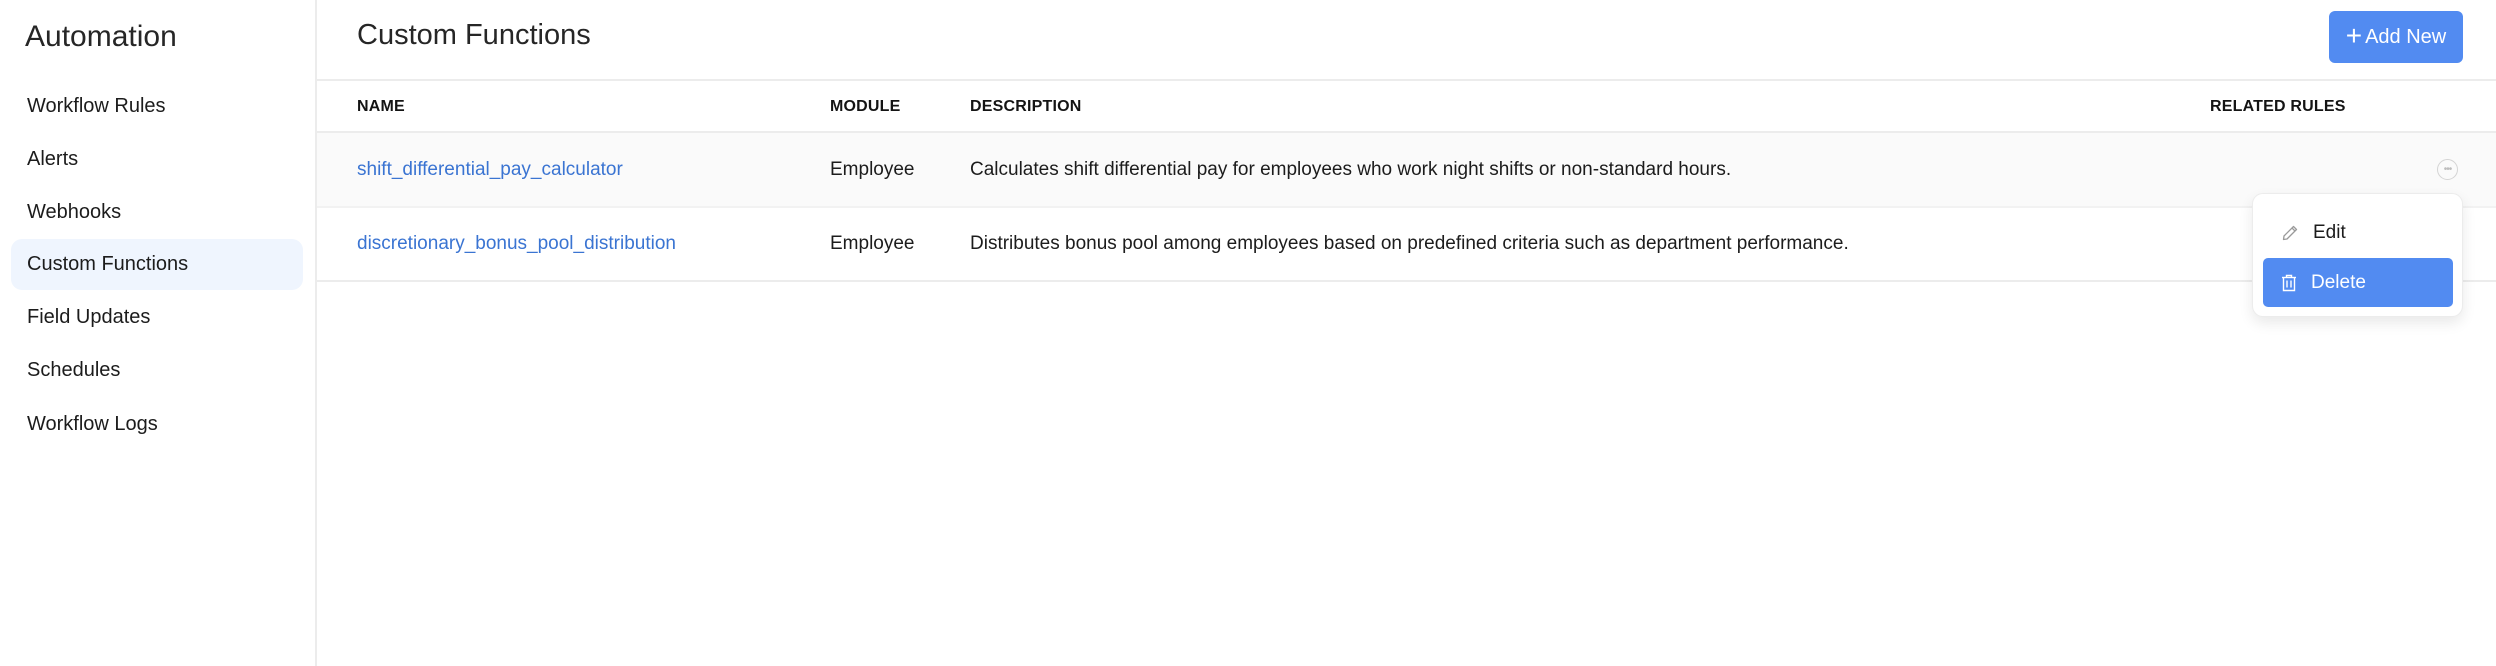 Image resolution: width=2496 pixels, height=666 pixels. What do you see at coordinates (157, 212) in the screenshot?
I see `sidebar-item-webhooks: Webhooks` at bounding box center [157, 212].